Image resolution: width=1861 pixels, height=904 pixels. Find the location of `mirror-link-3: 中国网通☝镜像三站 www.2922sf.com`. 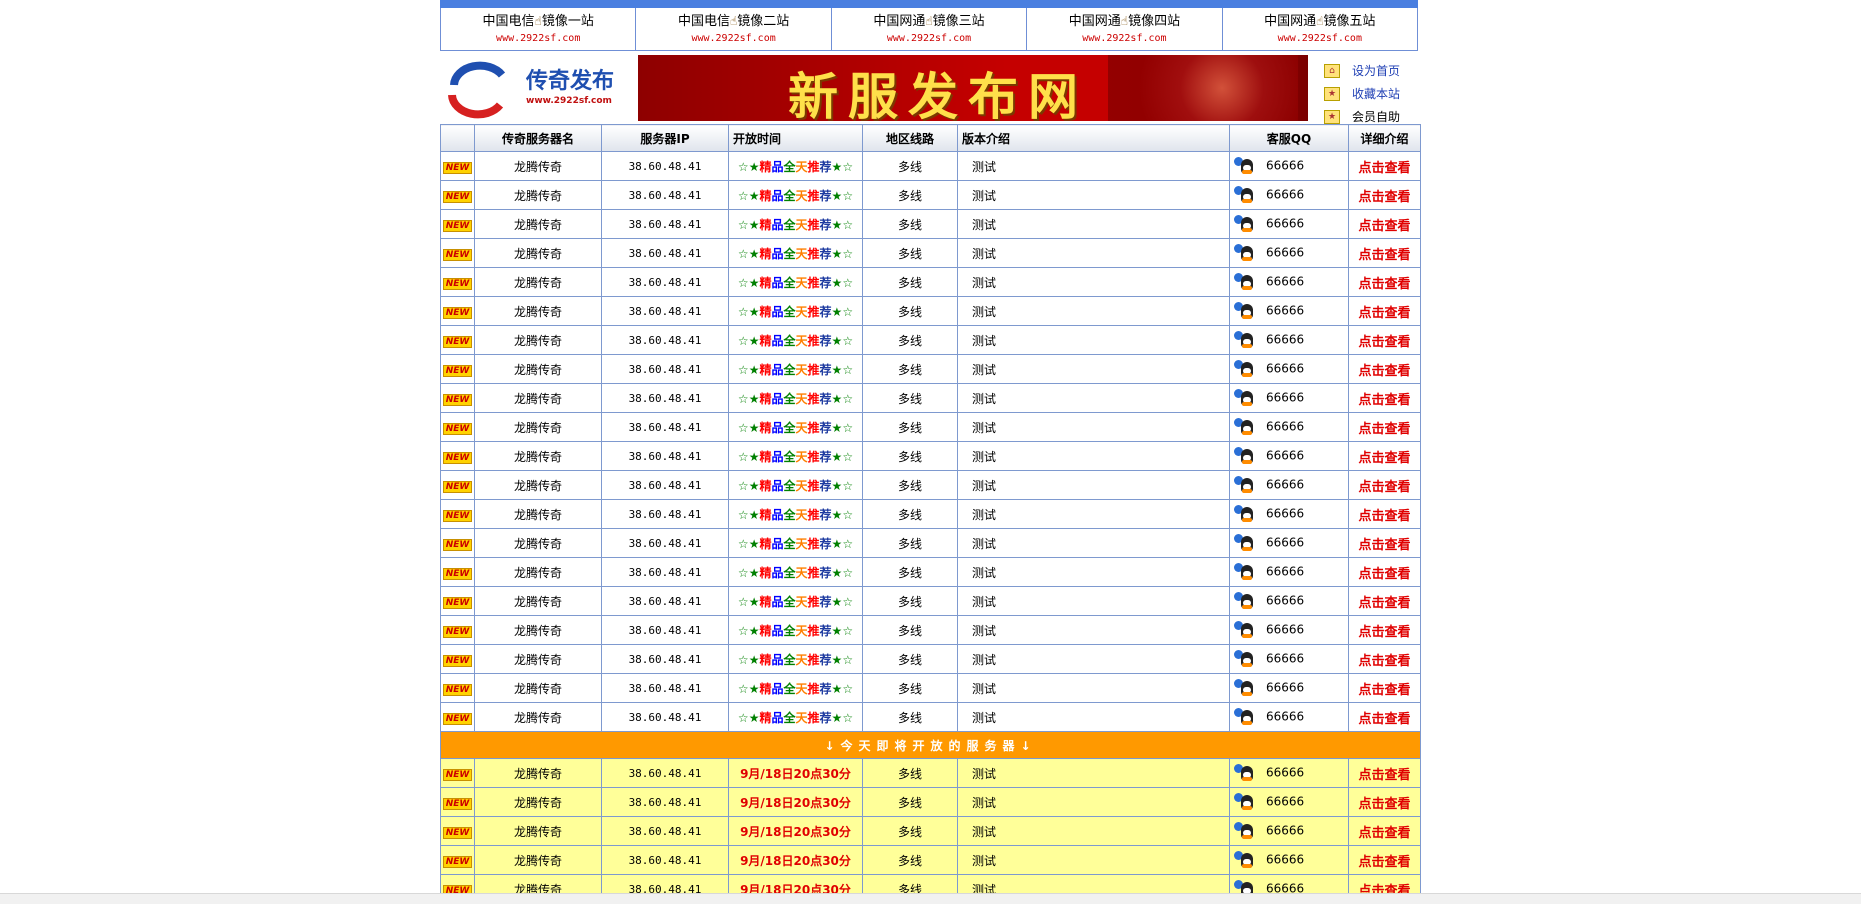

mirror-link-3: 中国网通☝镜像三站 www.2922sf.com is located at coordinates (930, 29).